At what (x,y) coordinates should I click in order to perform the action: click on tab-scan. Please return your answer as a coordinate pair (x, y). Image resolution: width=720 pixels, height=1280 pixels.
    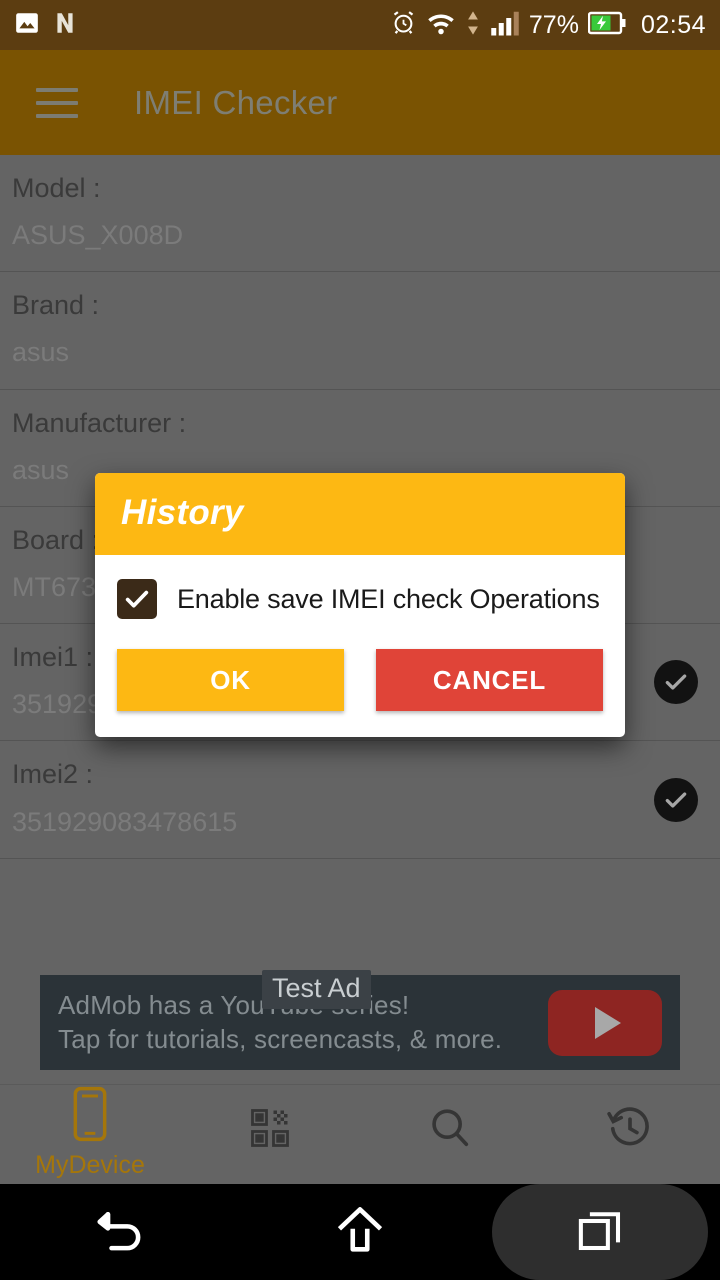
    Looking at the image, I should click on (270, 1132).